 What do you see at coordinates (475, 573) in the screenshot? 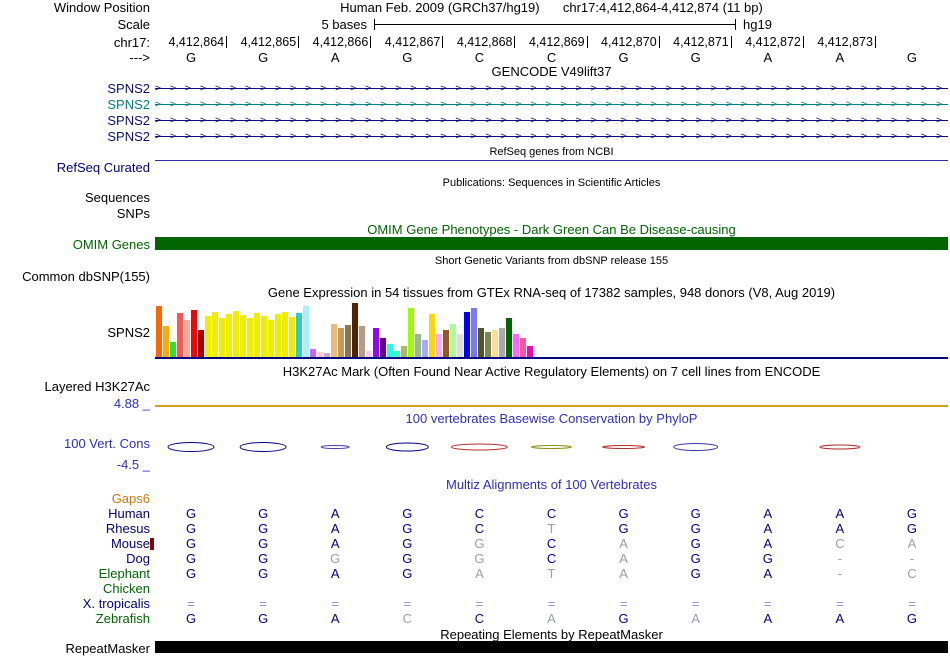
I see `alignment-row-elephant: Elephant G G A G A T A G A - C` at bounding box center [475, 573].